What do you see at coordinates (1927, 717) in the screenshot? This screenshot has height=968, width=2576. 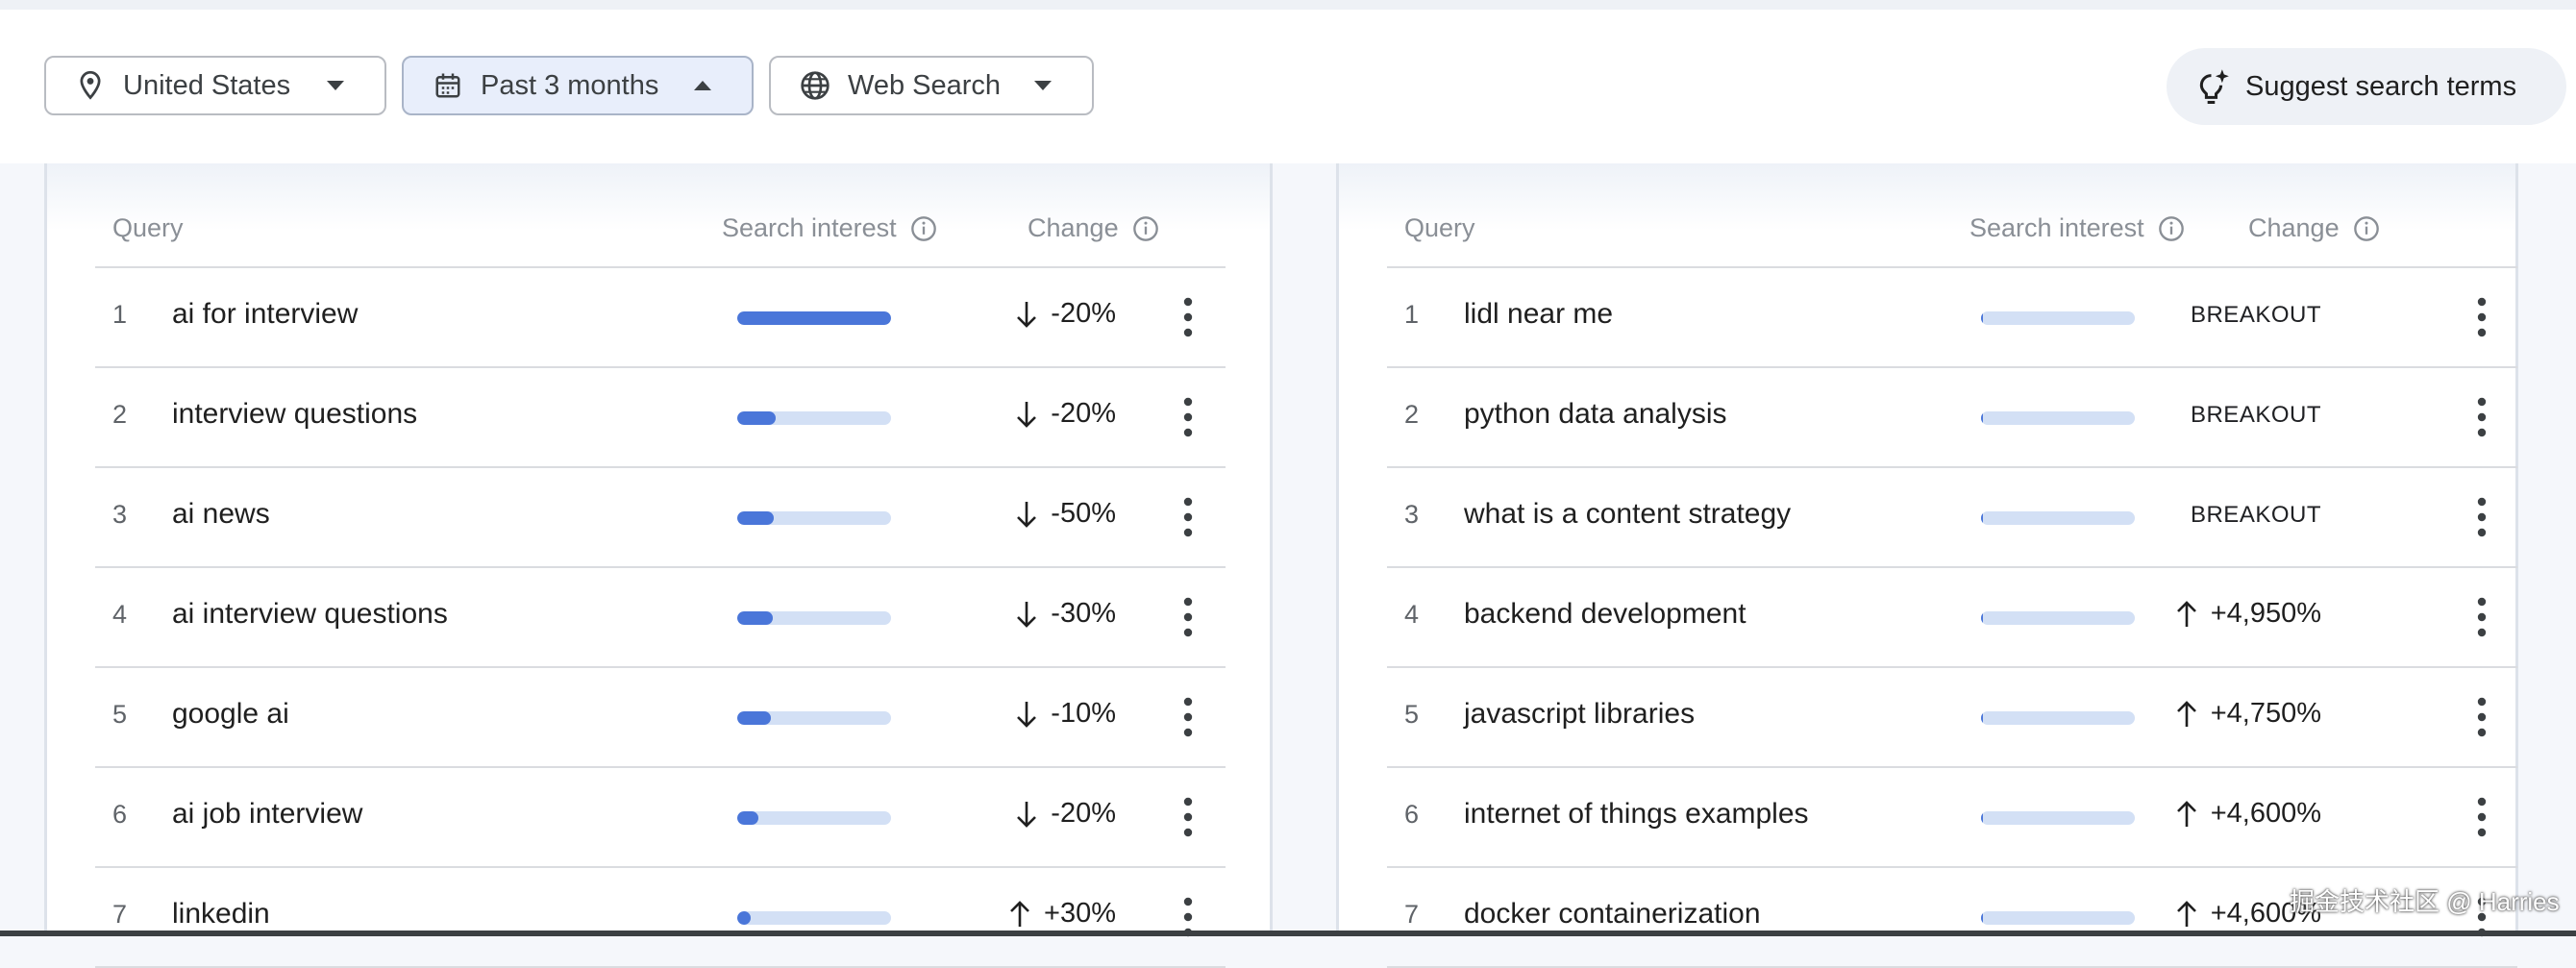 I see `table-row: 5 javascript libraries +4,750%` at bounding box center [1927, 717].